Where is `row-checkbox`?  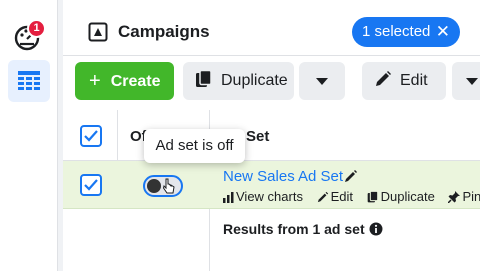 row-checkbox is located at coordinates (91, 185).